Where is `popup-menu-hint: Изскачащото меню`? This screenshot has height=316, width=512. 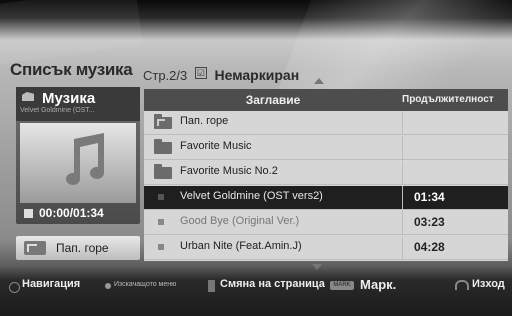 popup-menu-hint: Изскачащото меню is located at coordinates (145, 284).